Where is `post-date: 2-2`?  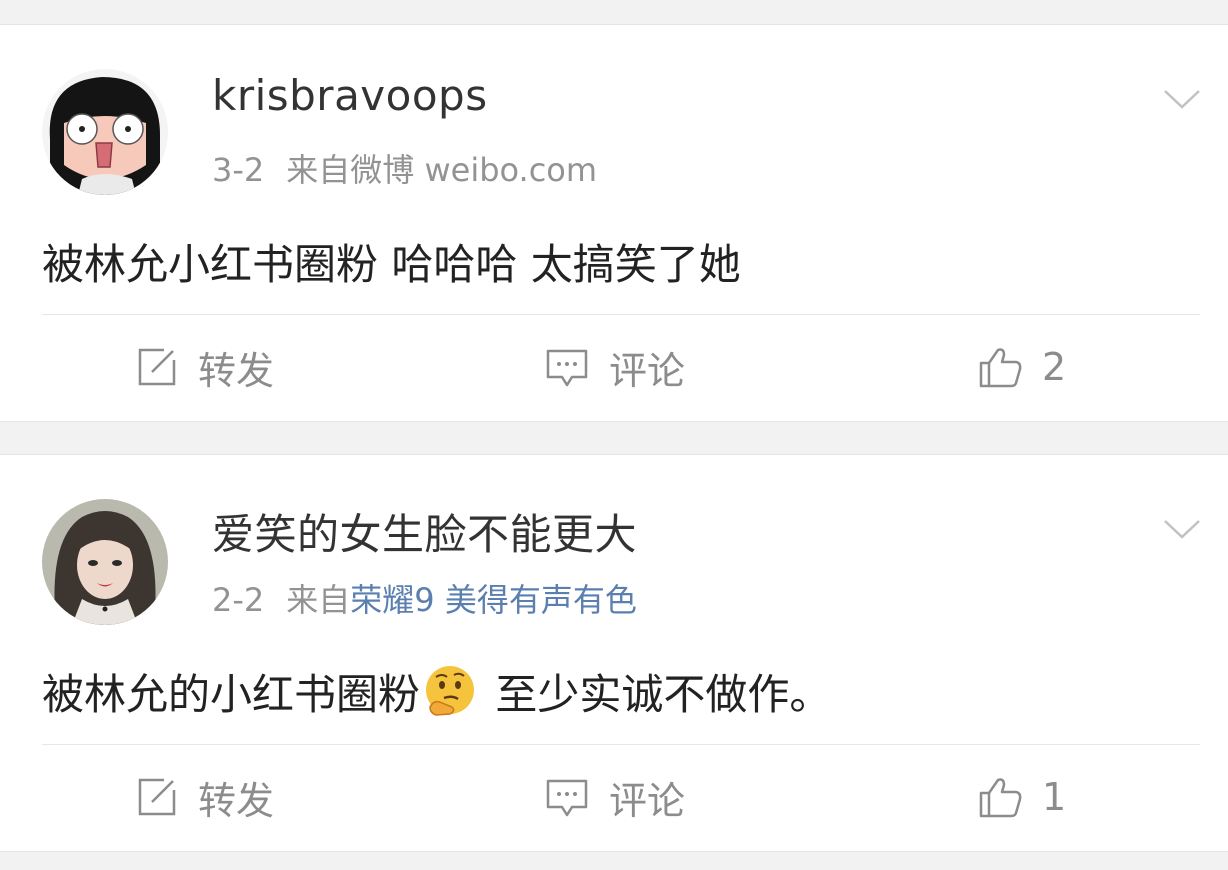
post-date: 2-2 is located at coordinates (238, 600).